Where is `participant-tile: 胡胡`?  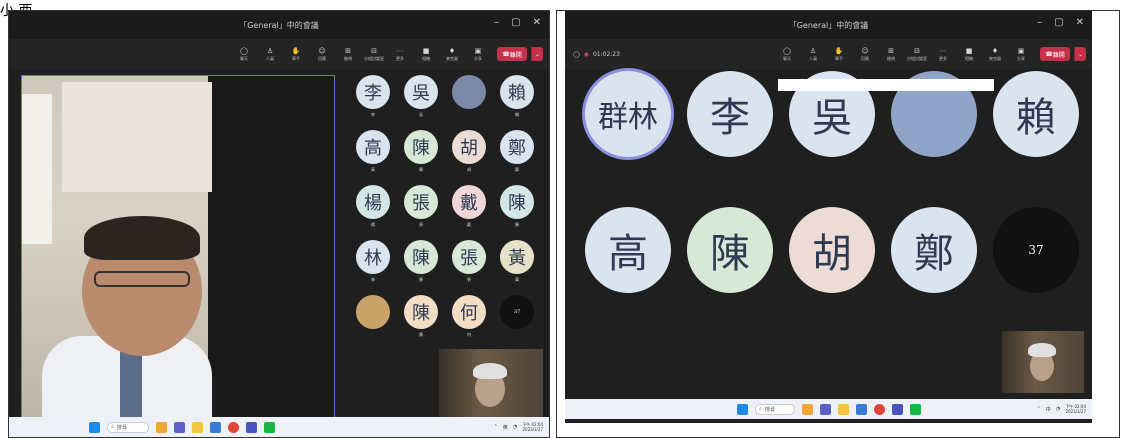
participant-tile: 胡胡 is located at coordinates (469, 151).